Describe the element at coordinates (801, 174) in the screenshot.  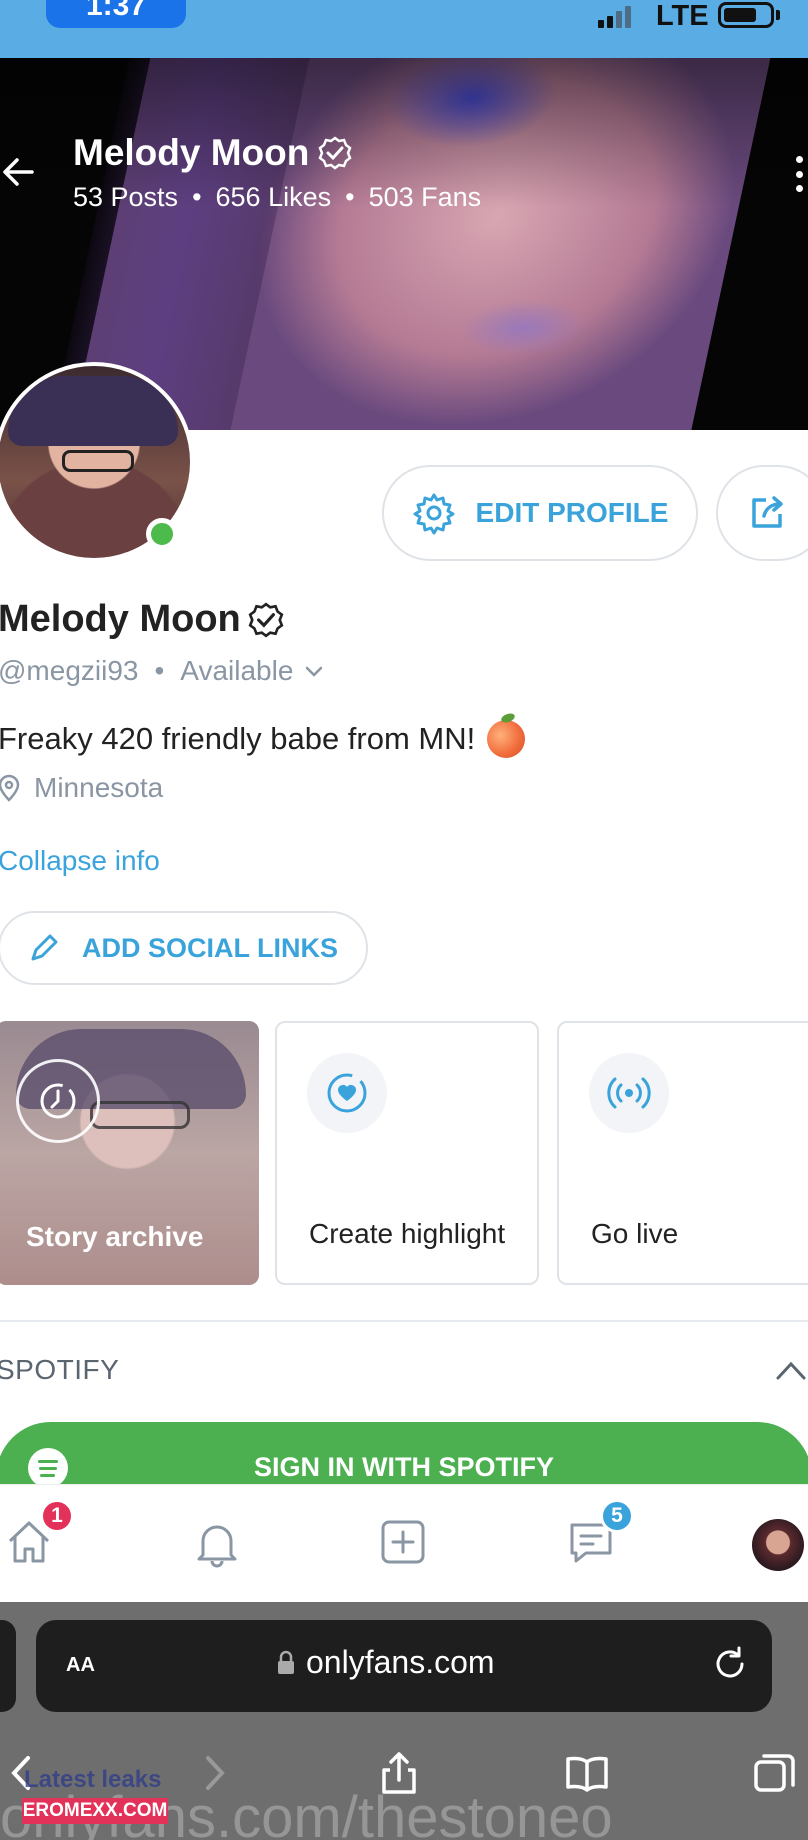
I see `more-options-button` at that location.